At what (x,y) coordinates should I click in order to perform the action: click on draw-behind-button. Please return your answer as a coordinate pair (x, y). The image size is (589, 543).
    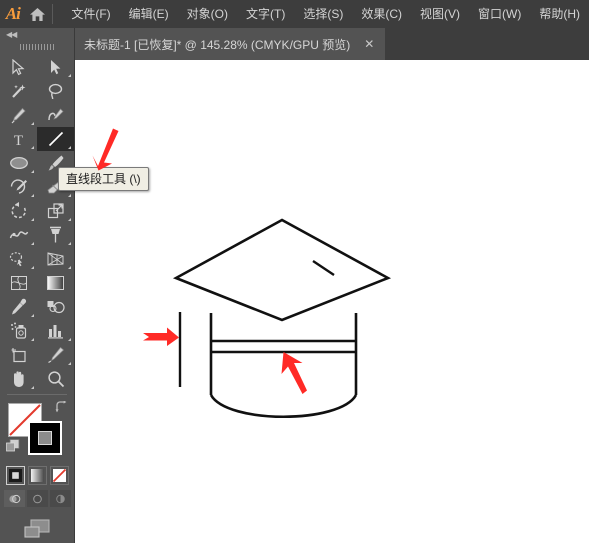
    Looking at the image, I should click on (37, 498).